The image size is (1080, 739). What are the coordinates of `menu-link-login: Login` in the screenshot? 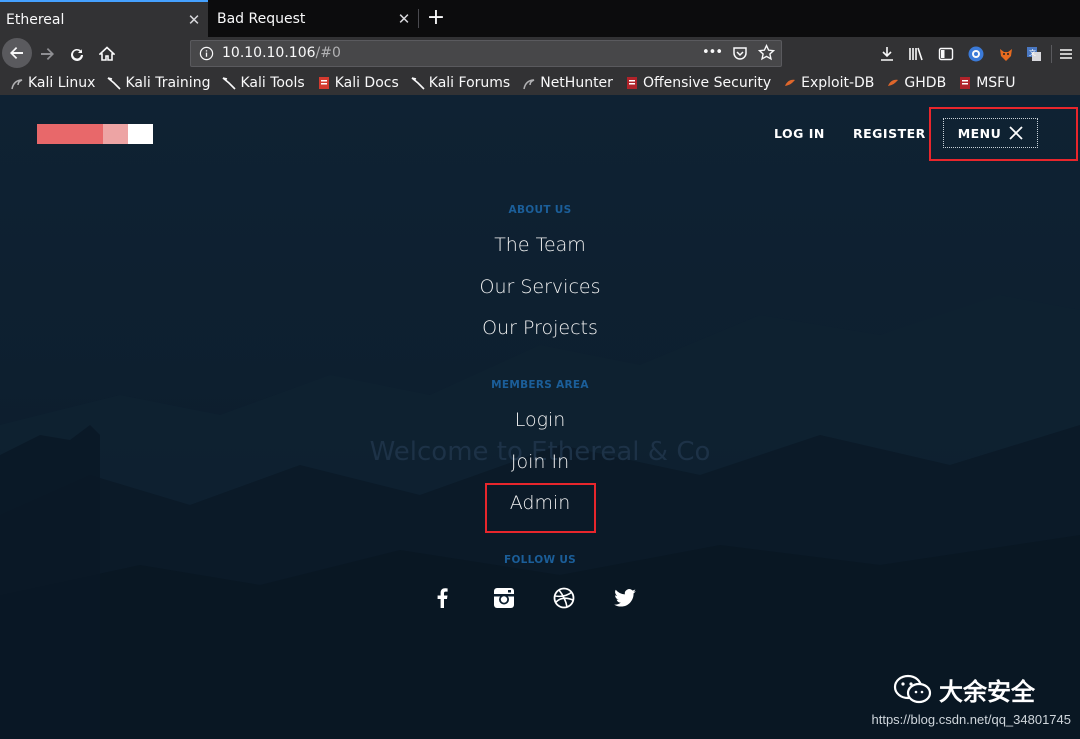 It's located at (540, 420).